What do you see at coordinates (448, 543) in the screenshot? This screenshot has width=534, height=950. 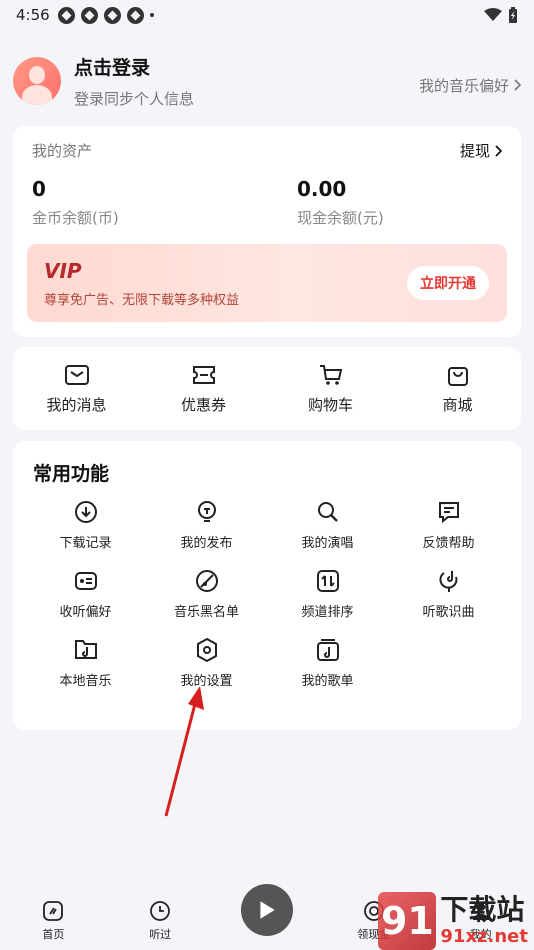 I see `feature-label: 反馈帮助` at bounding box center [448, 543].